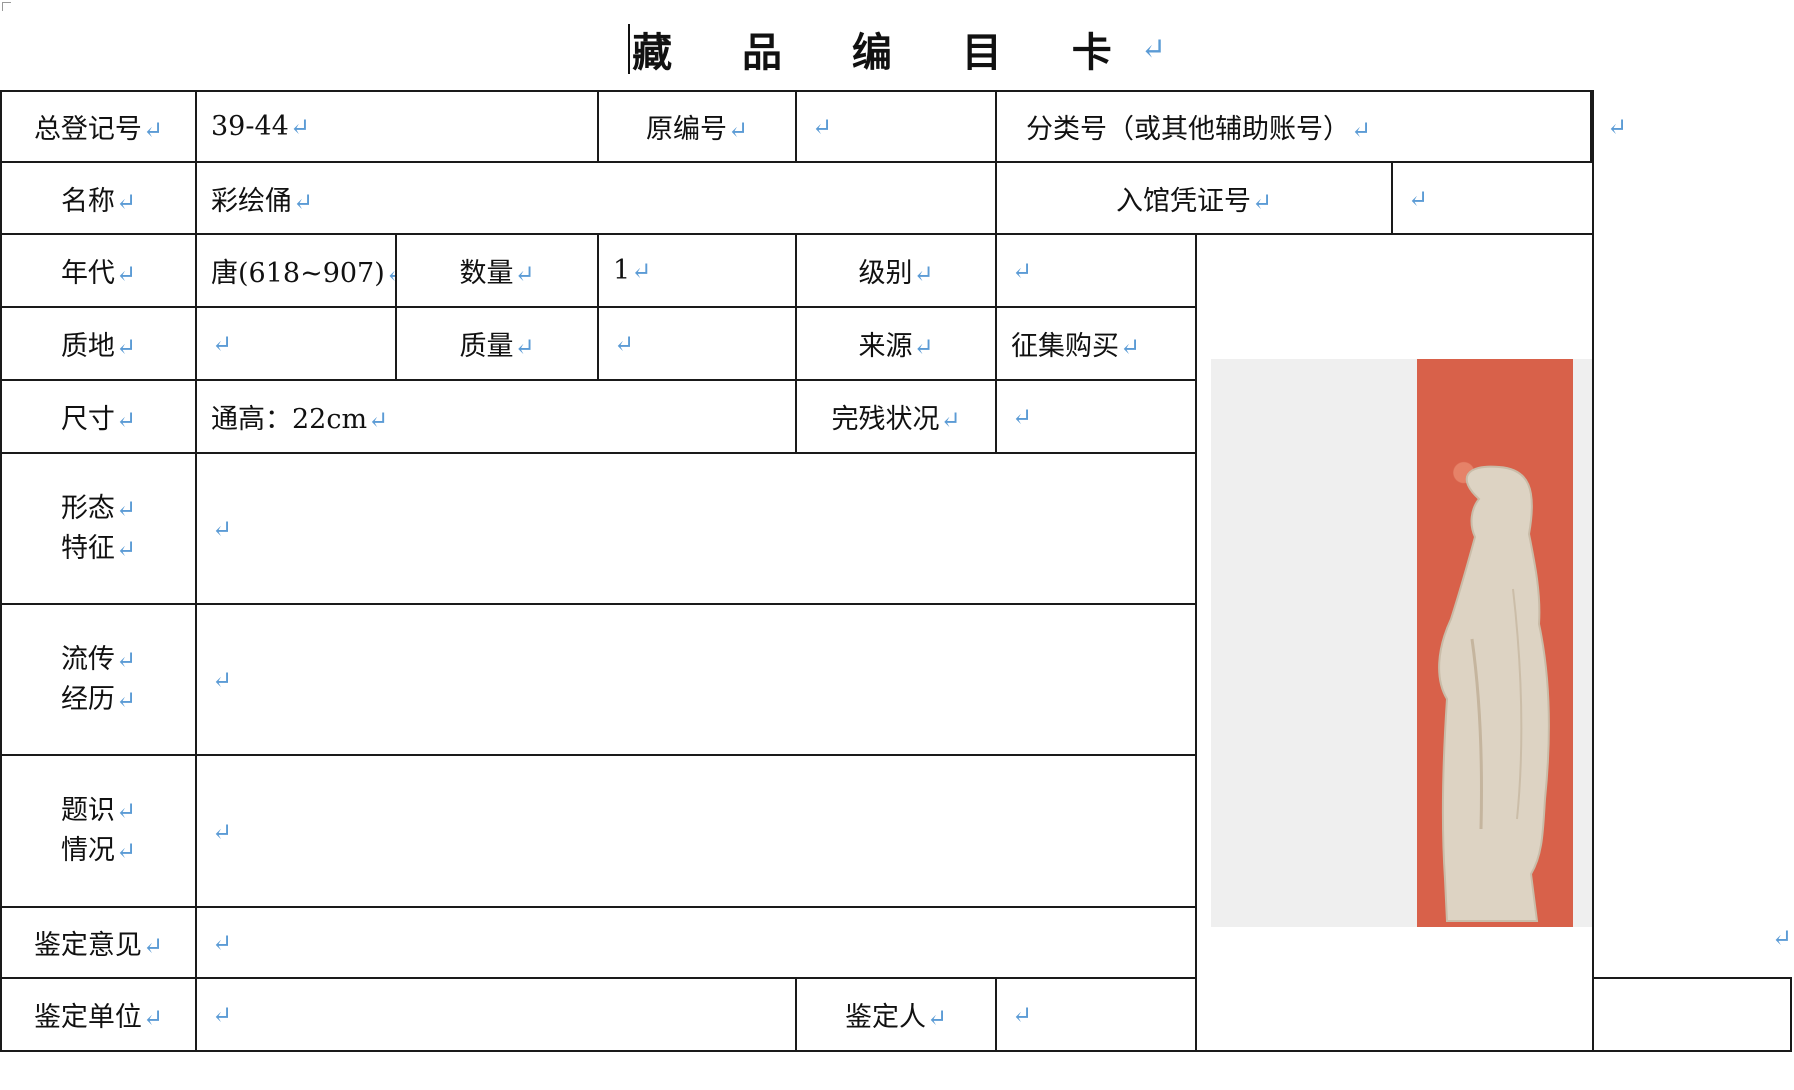 The width and height of the screenshot is (1794, 1090). I want to click on figurine-illustration, so click(1494, 693).